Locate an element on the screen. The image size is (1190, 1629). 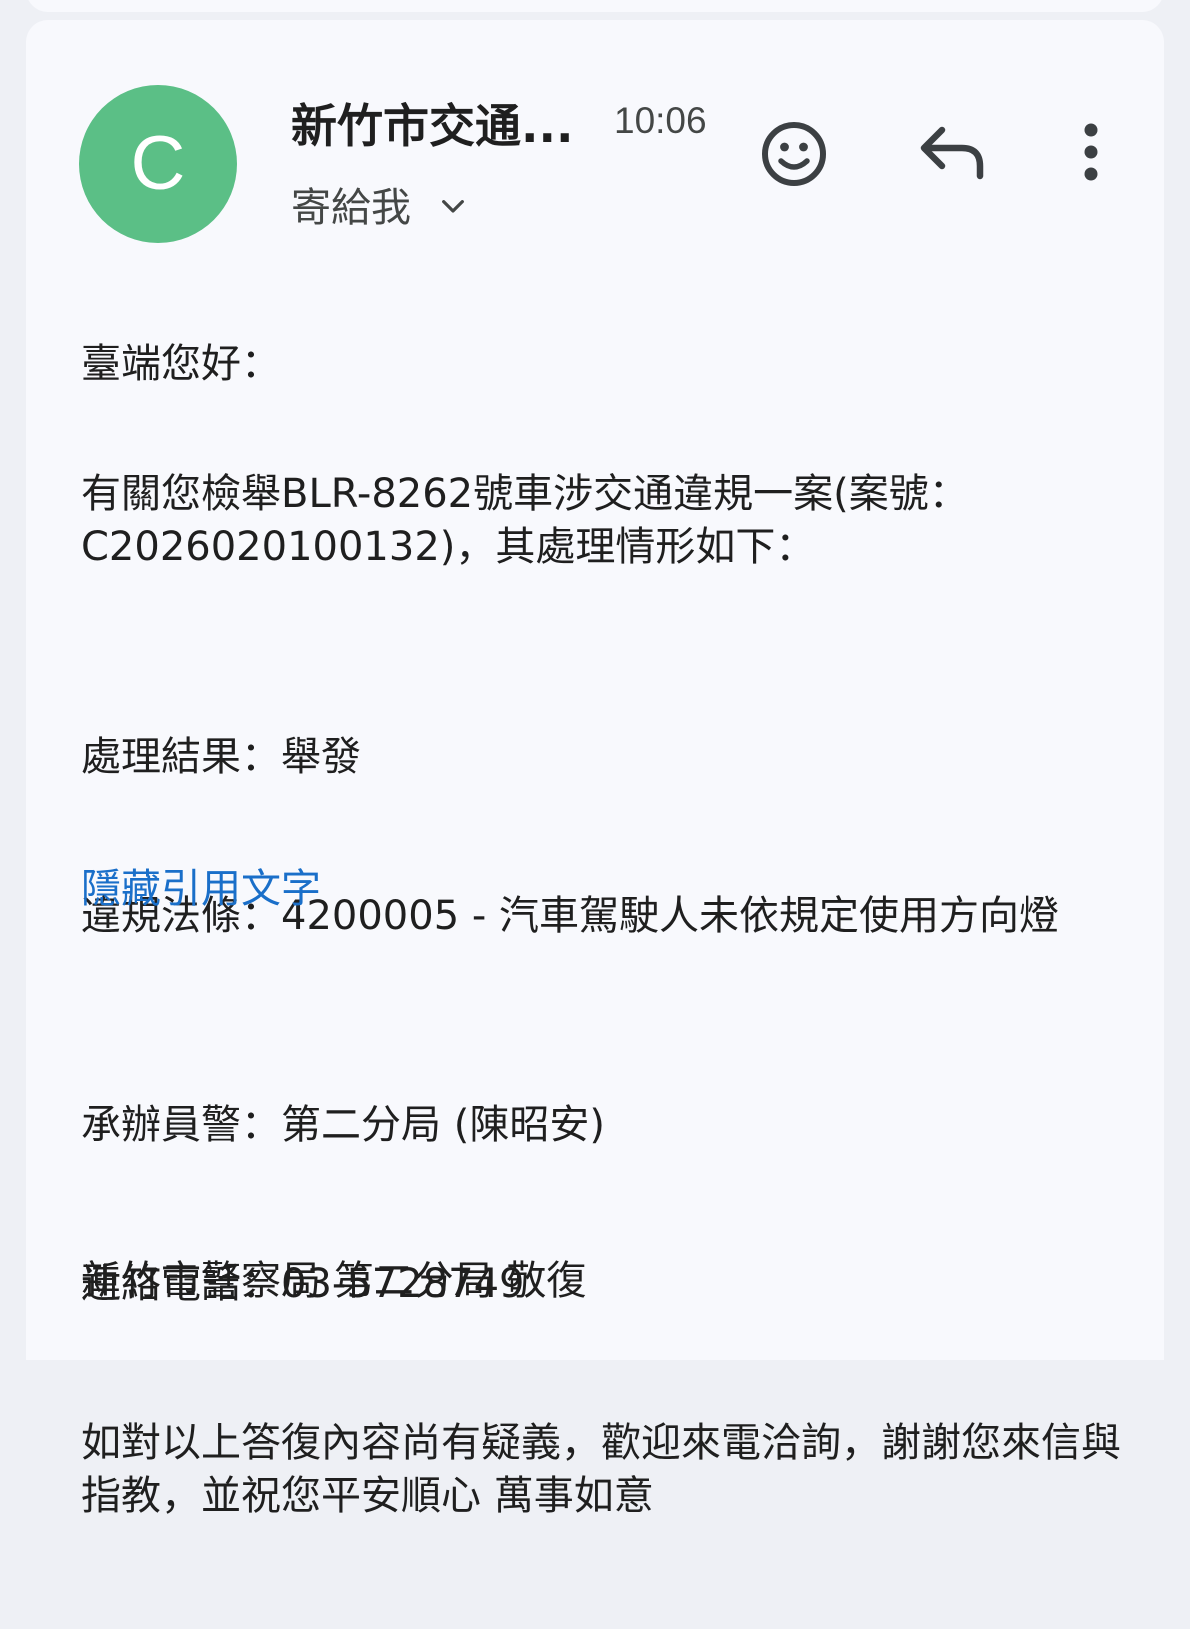
add-reaction-button is located at coordinates (794, 154).